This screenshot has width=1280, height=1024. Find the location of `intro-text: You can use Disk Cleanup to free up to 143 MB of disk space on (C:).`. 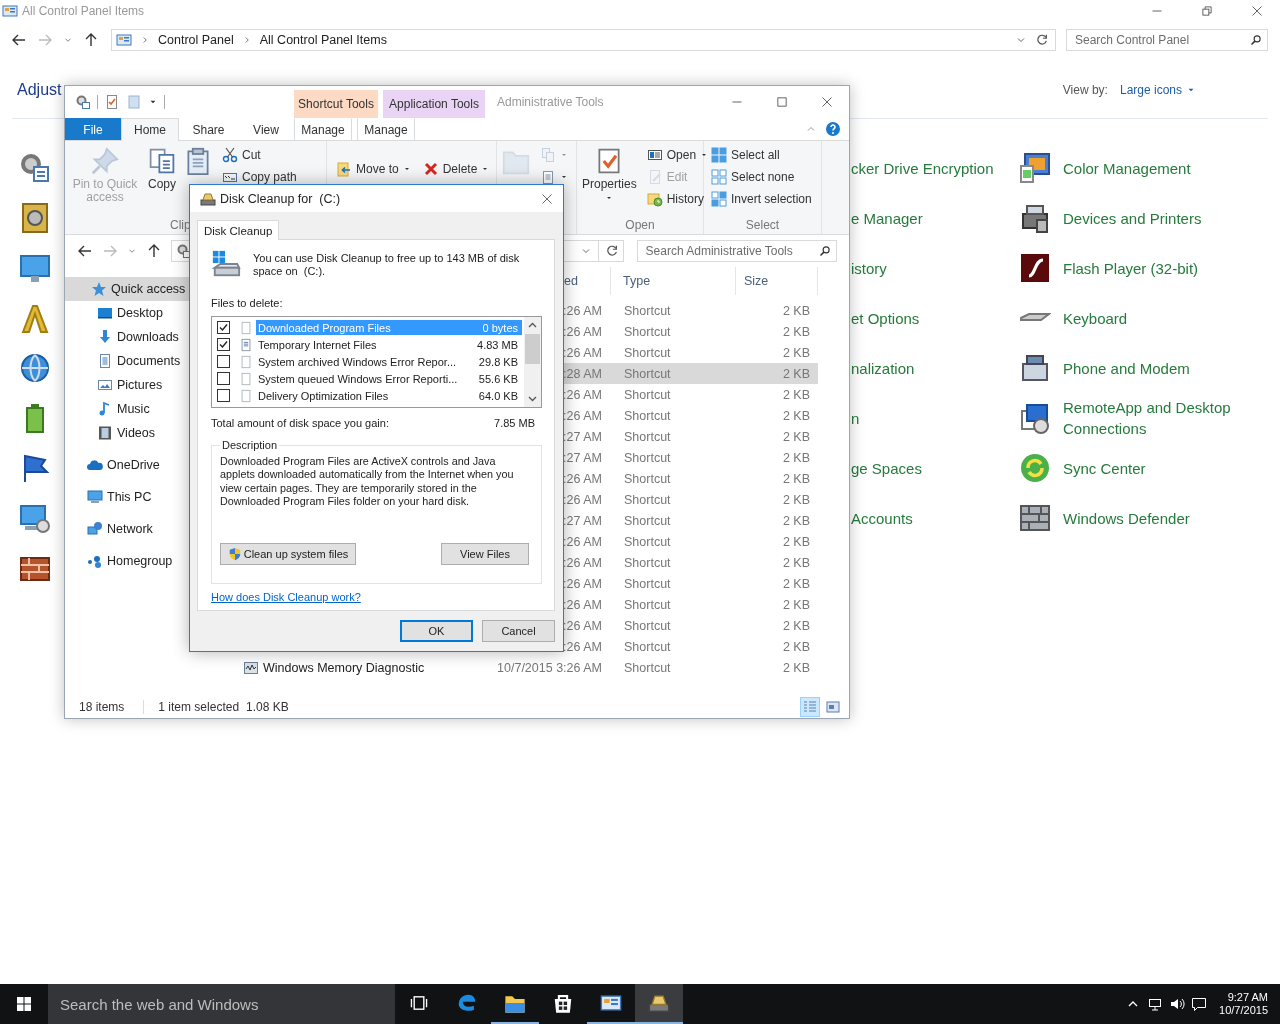

intro-text: You can use Disk Cleanup to free up to 143 MB of disk space on (C:). is located at coordinates (387, 264).